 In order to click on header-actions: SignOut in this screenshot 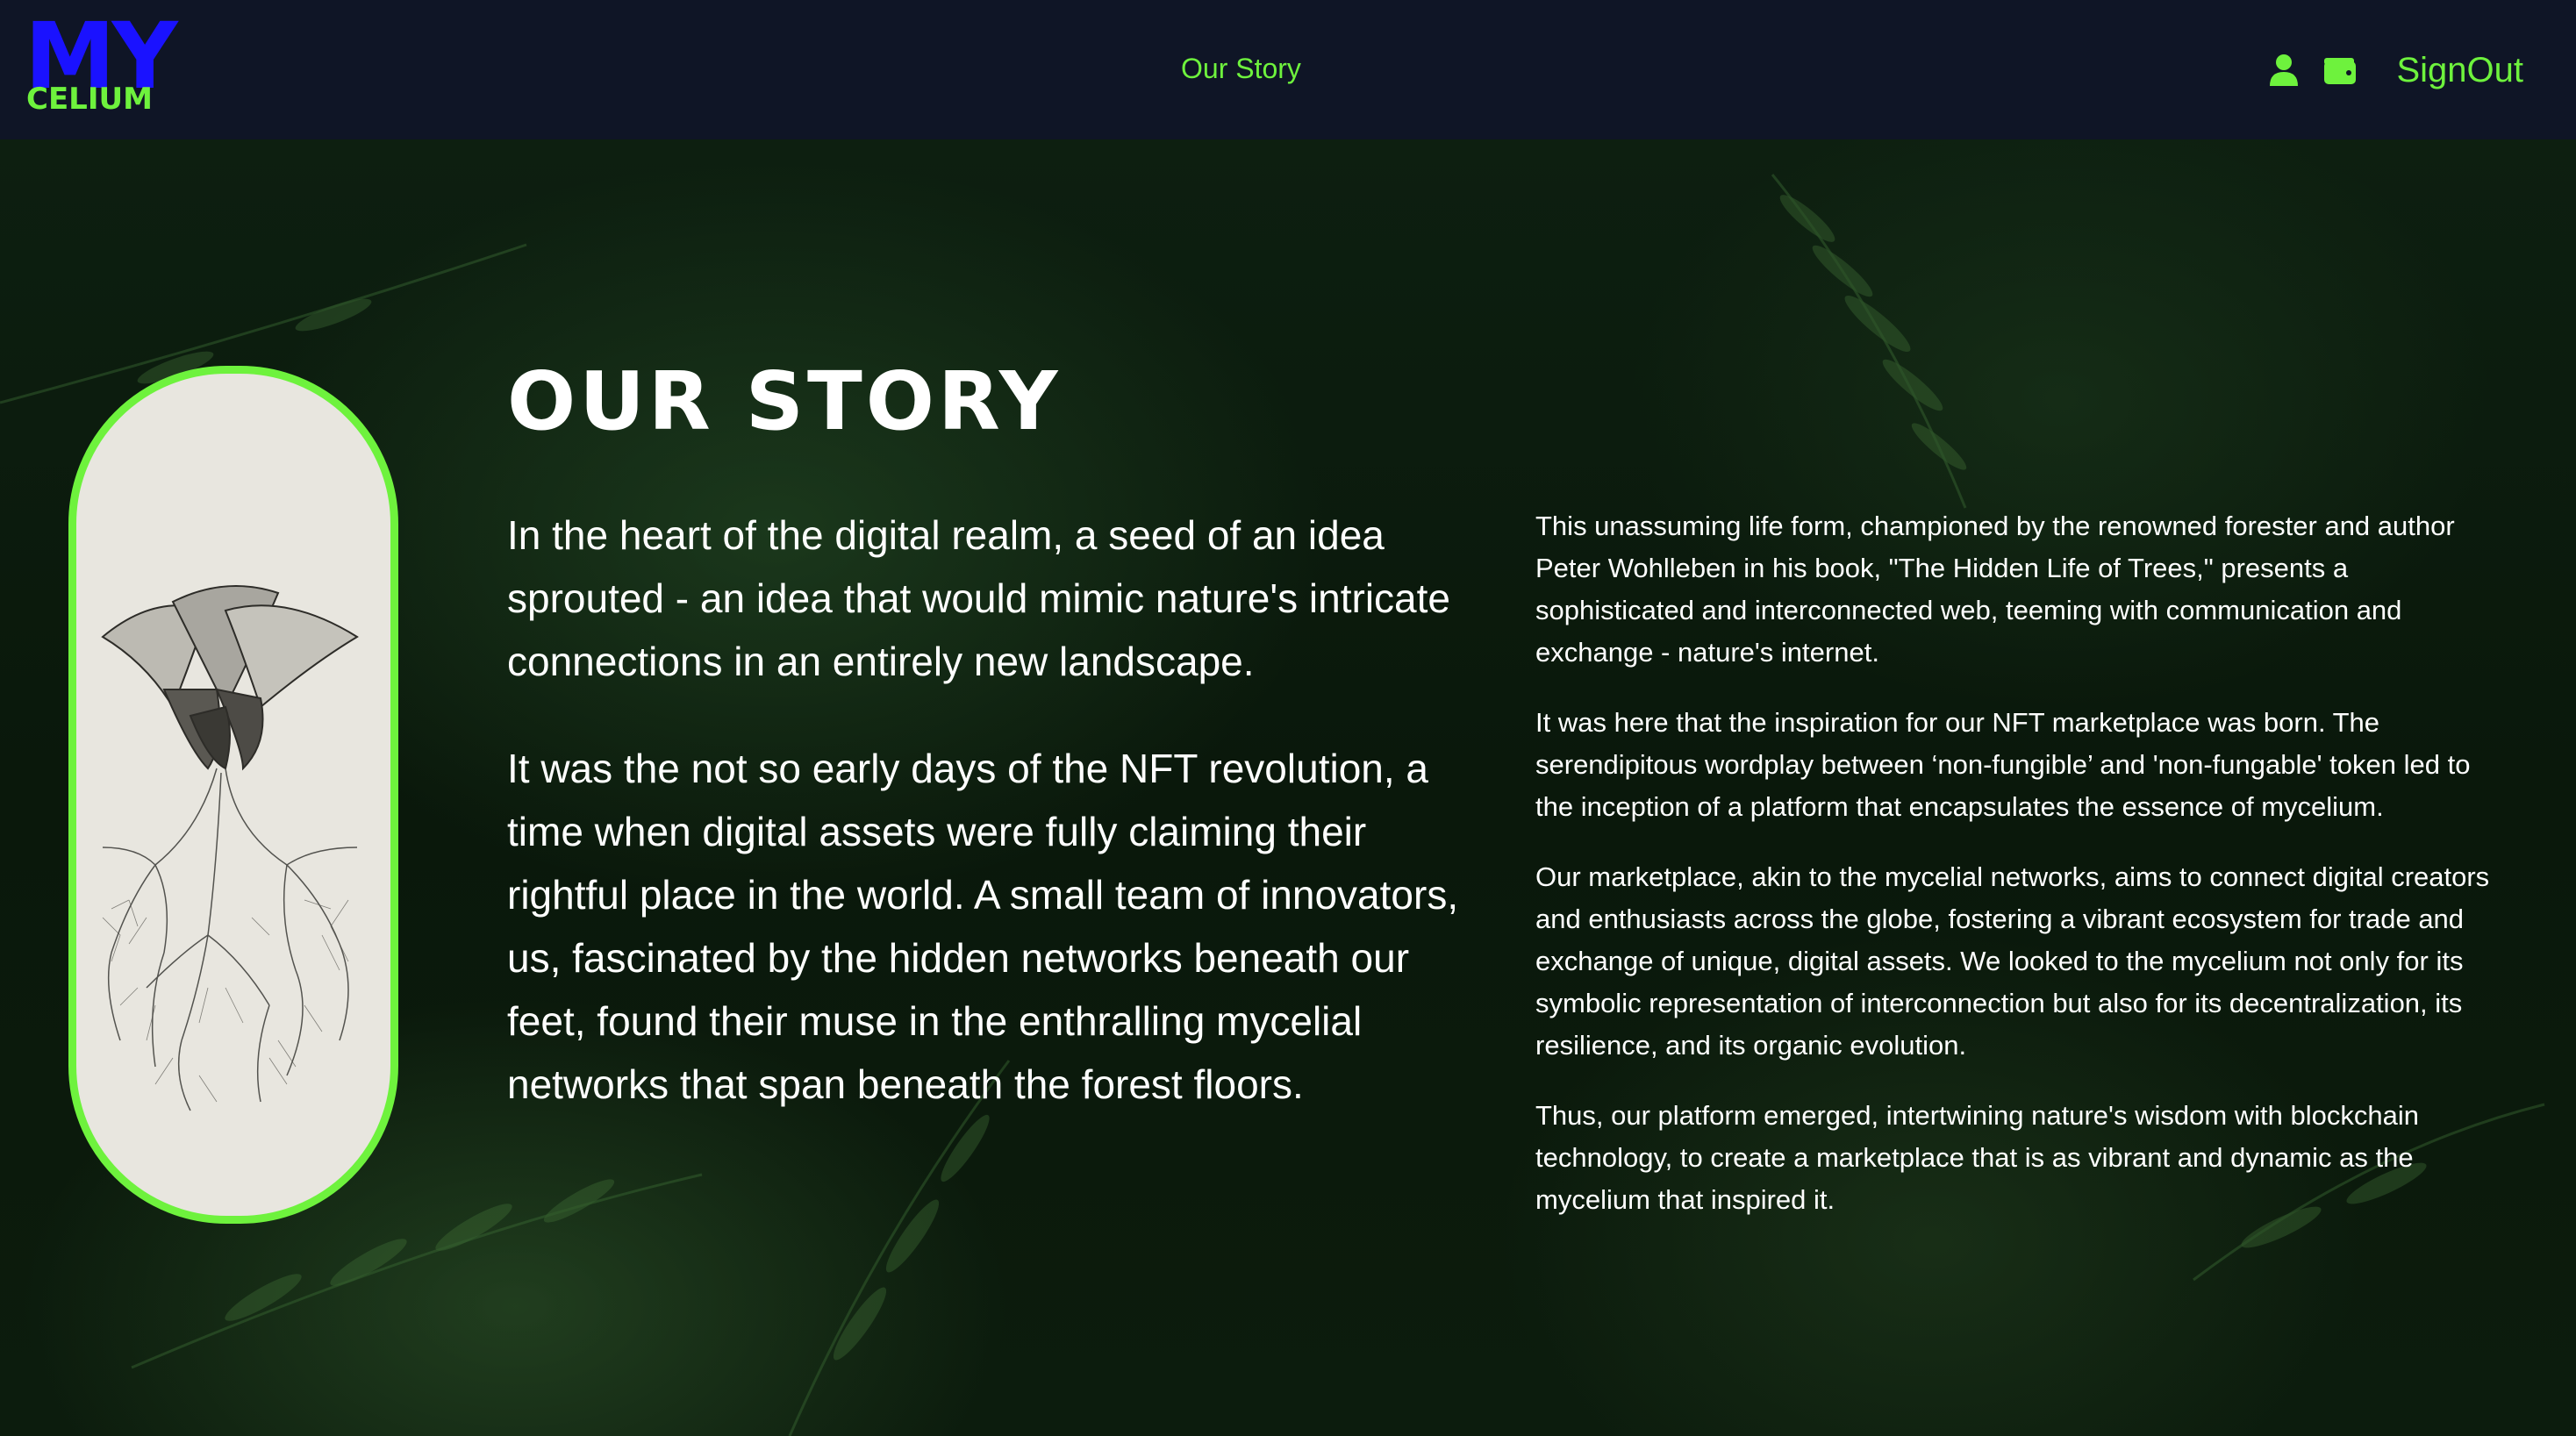, I will do `click(2394, 71)`.